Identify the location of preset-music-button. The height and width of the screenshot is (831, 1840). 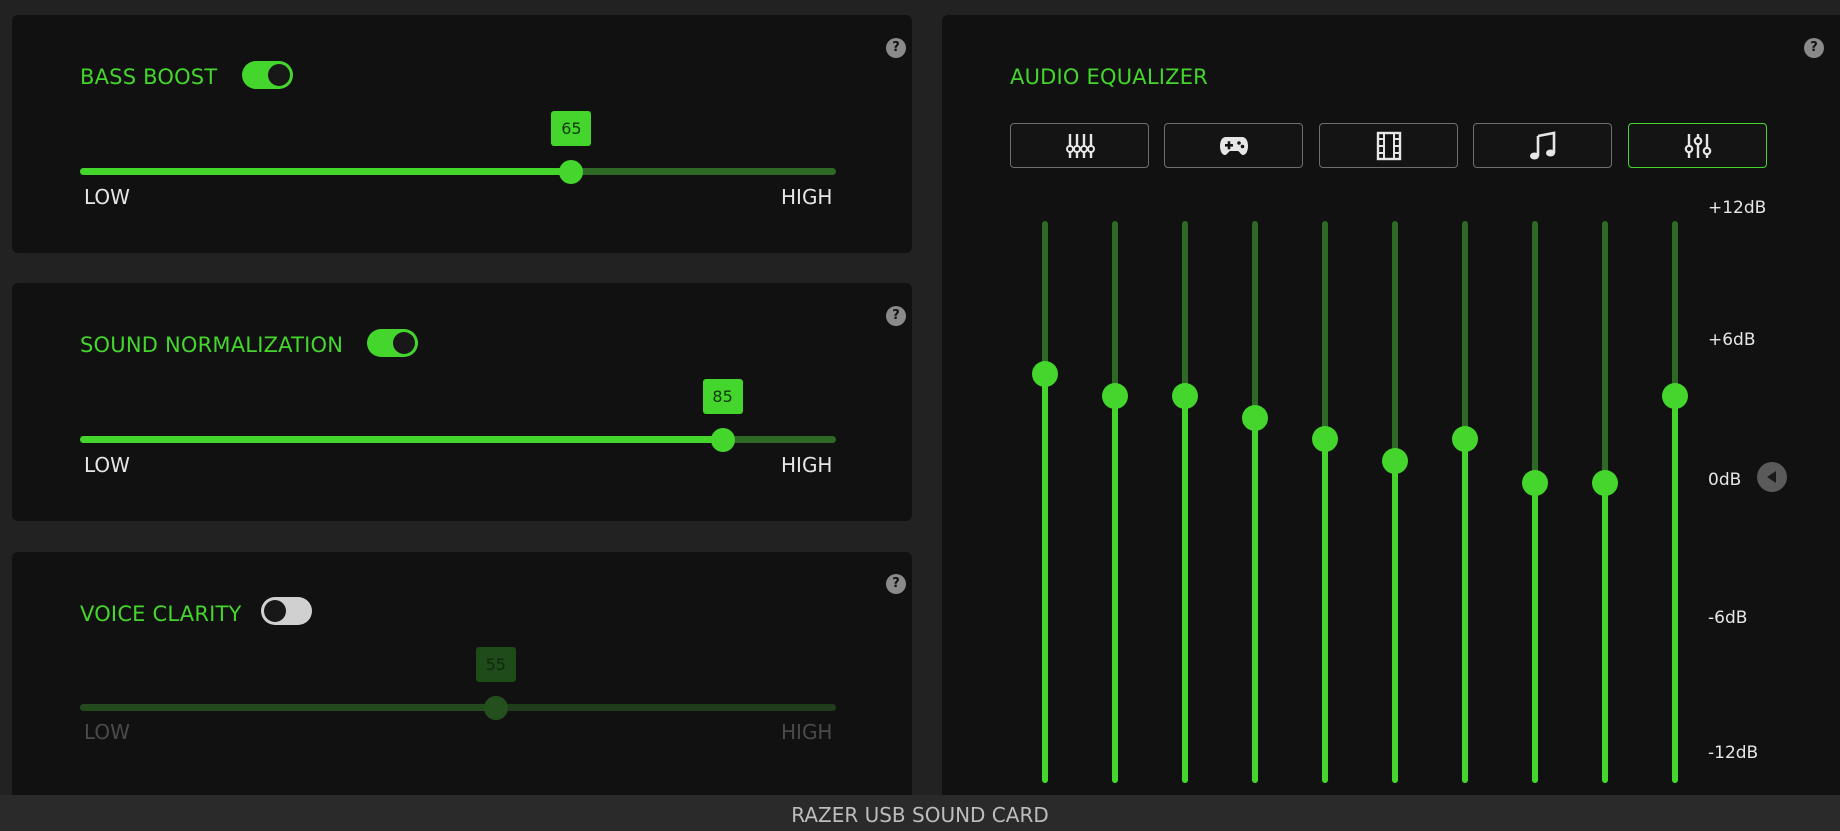
(1542, 145).